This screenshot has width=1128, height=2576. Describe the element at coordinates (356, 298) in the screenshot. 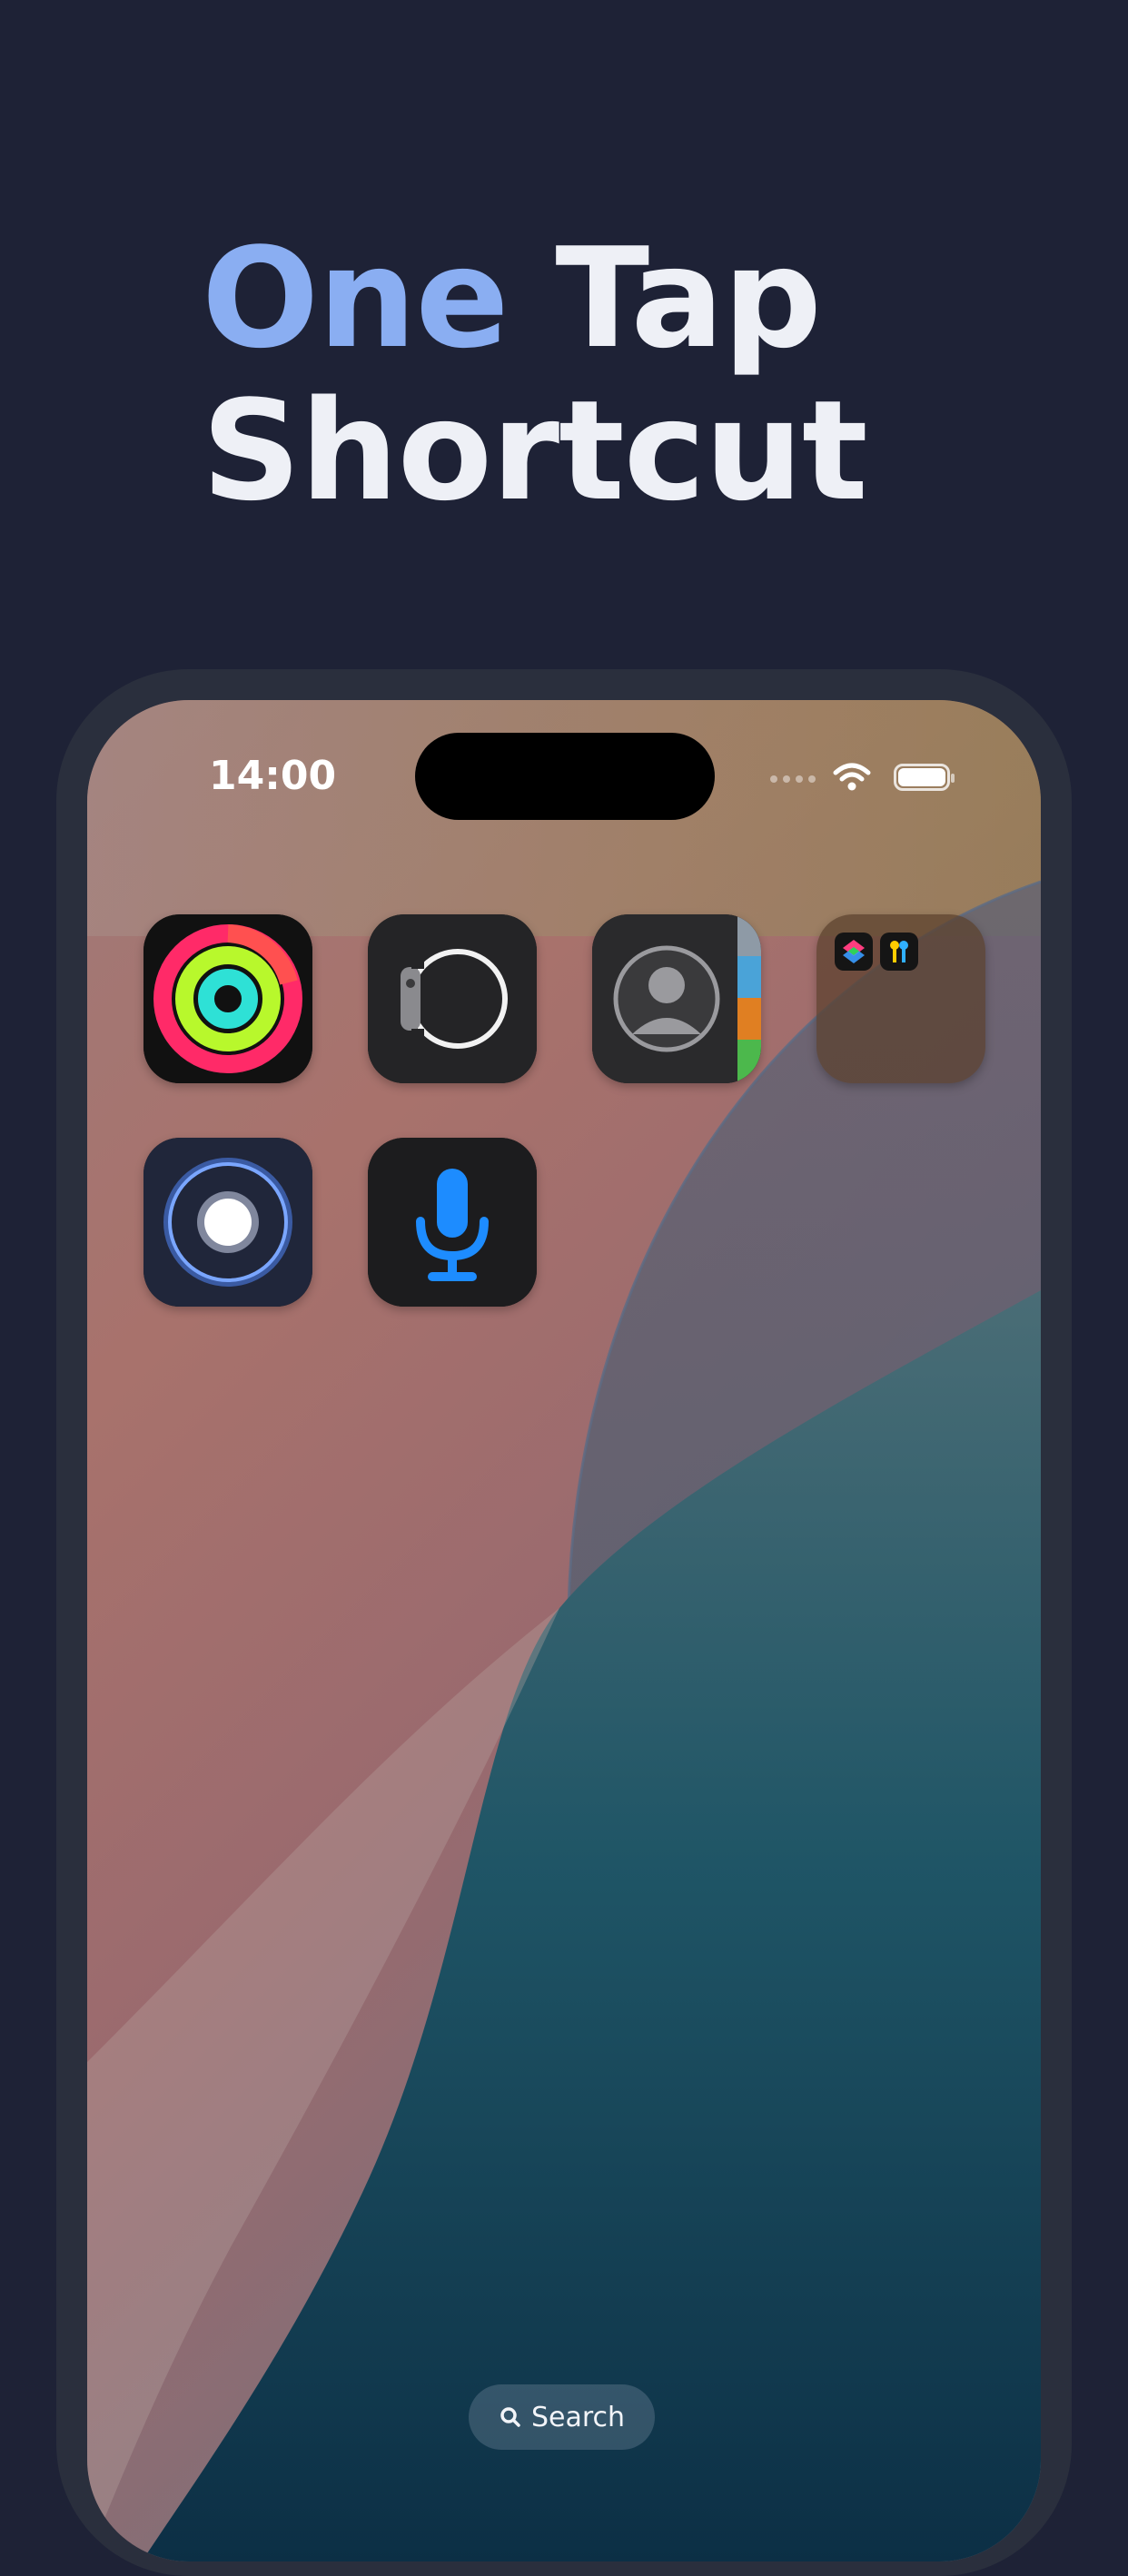

I see `headline-accent: One` at that location.